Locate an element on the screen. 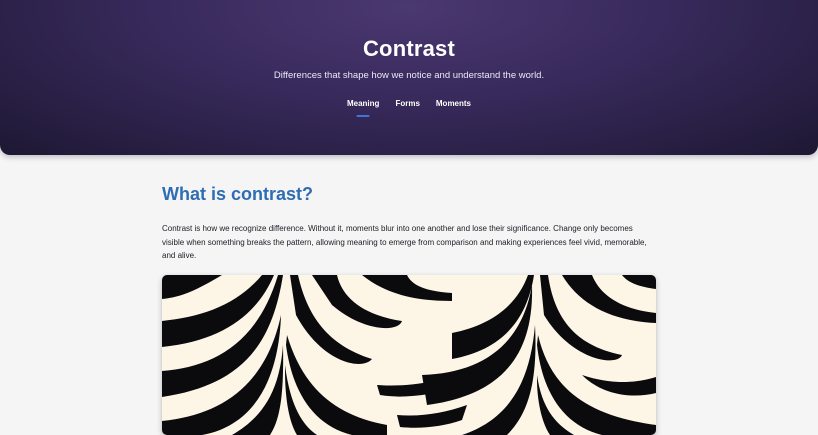 The width and height of the screenshot is (818, 435). nav-item-forms: Forms is located at coordinates (407, 107).